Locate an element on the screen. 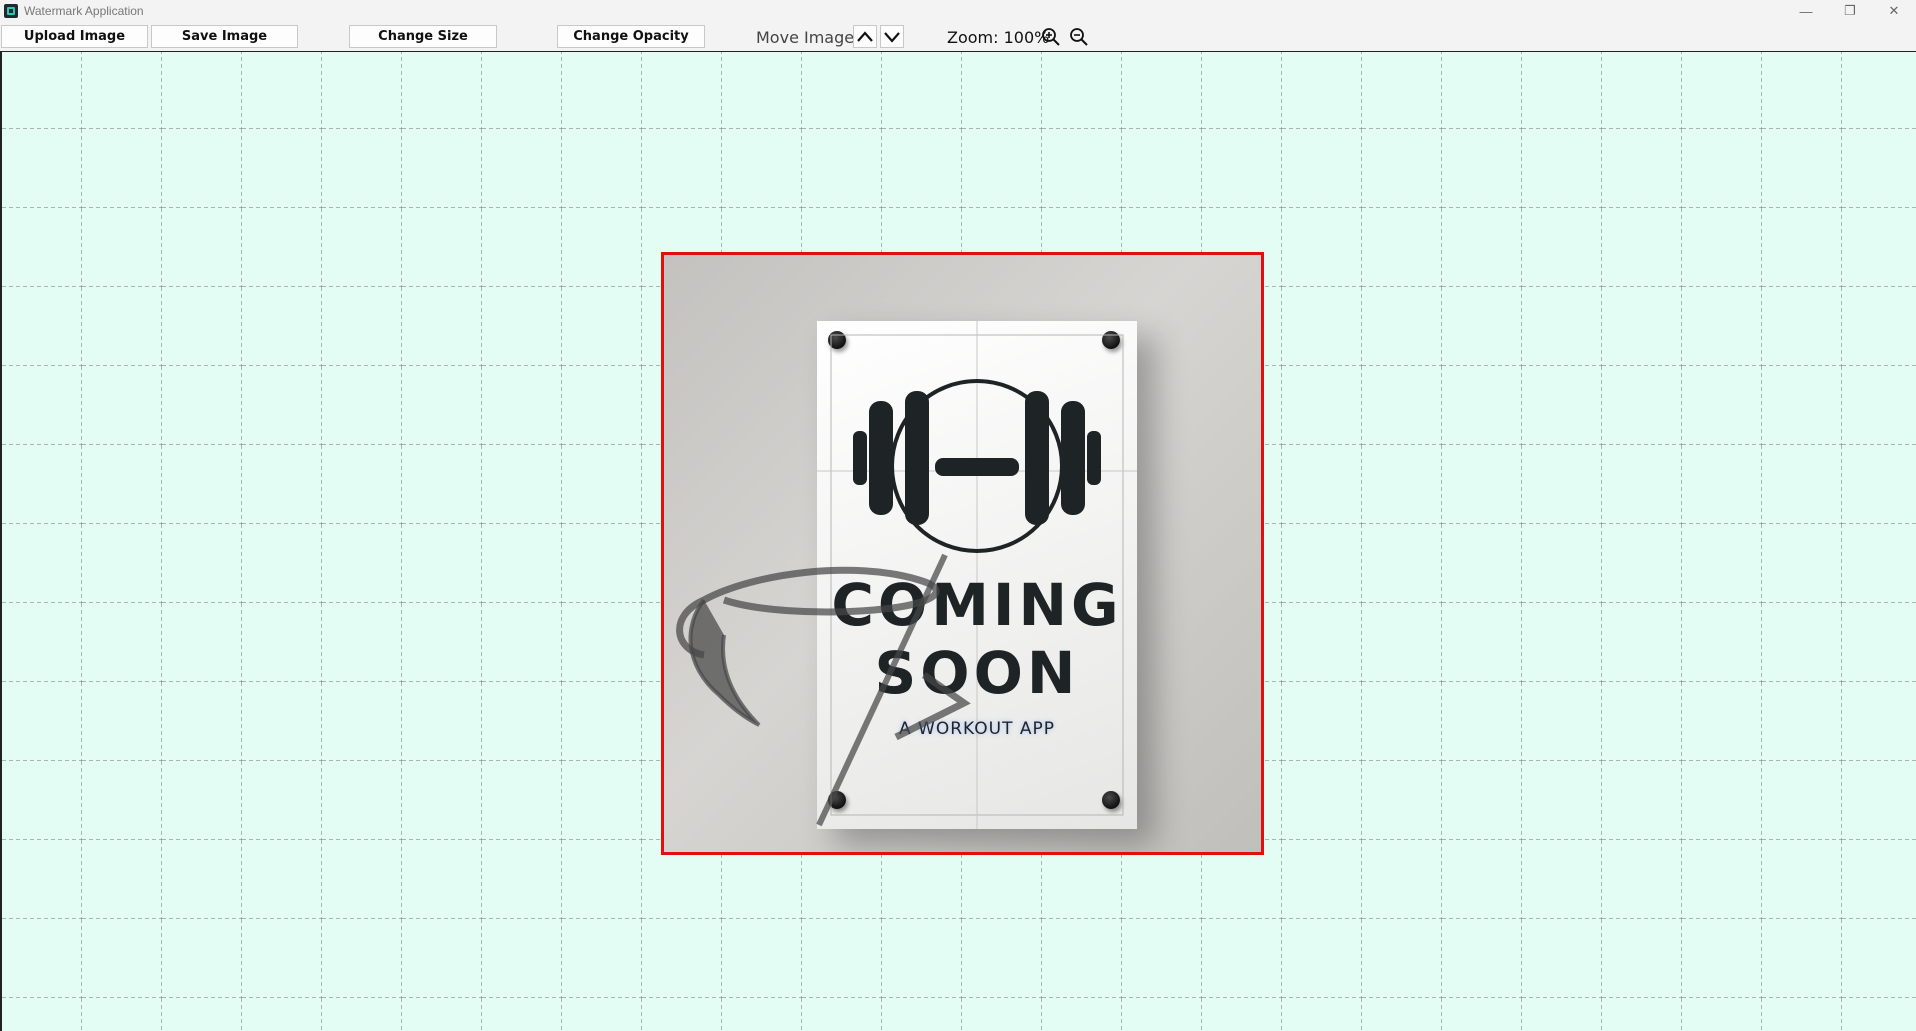 Image resolution: width=1916 pixels, height=1031 pixels. move-down-button is located at coordinates (892, 36).